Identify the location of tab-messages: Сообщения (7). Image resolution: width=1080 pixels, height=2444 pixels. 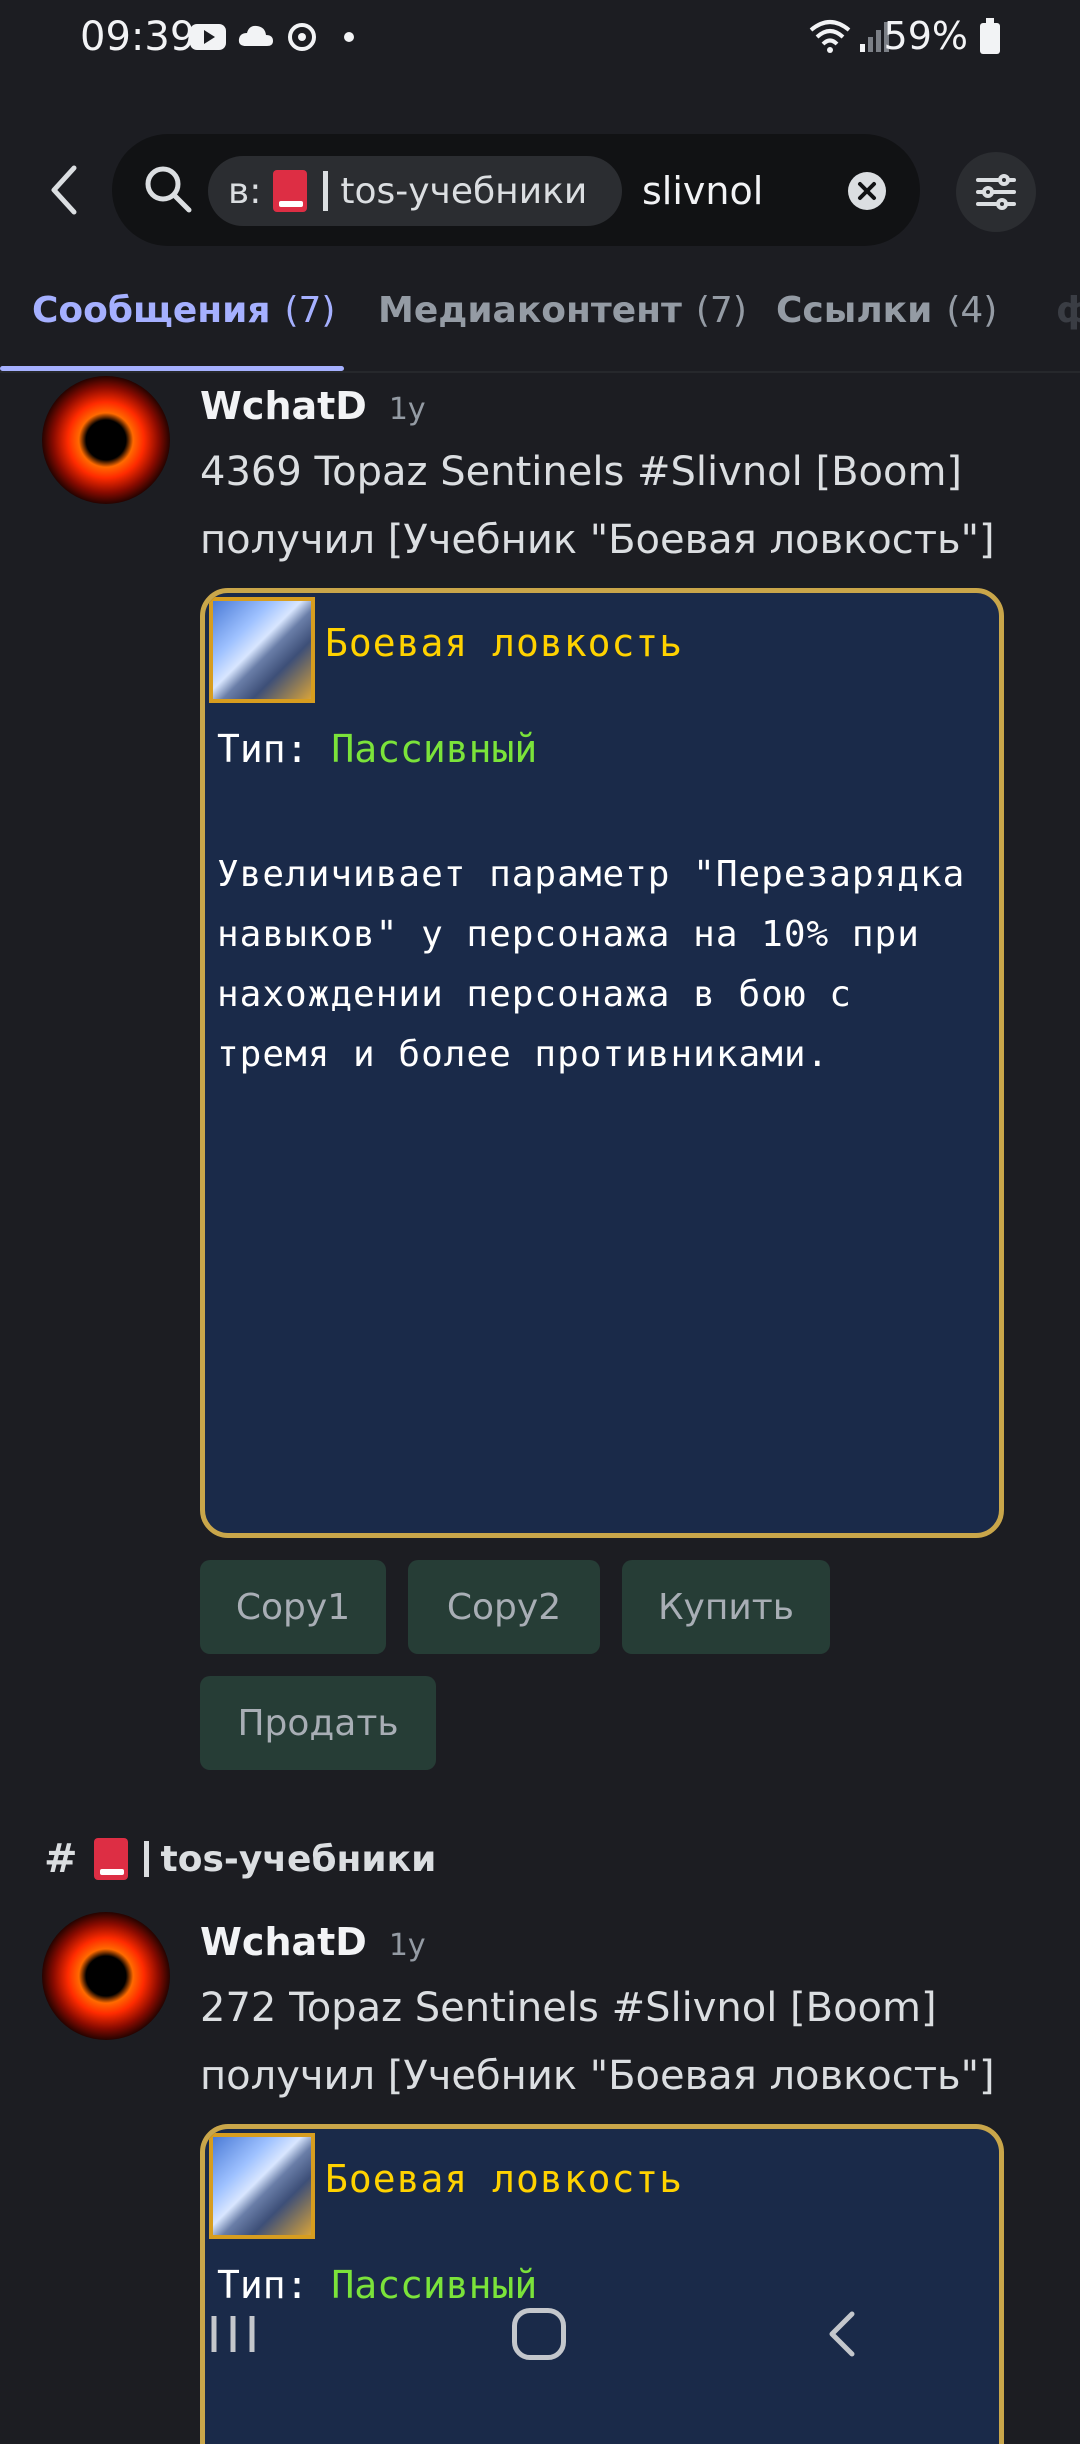
(183, 310).